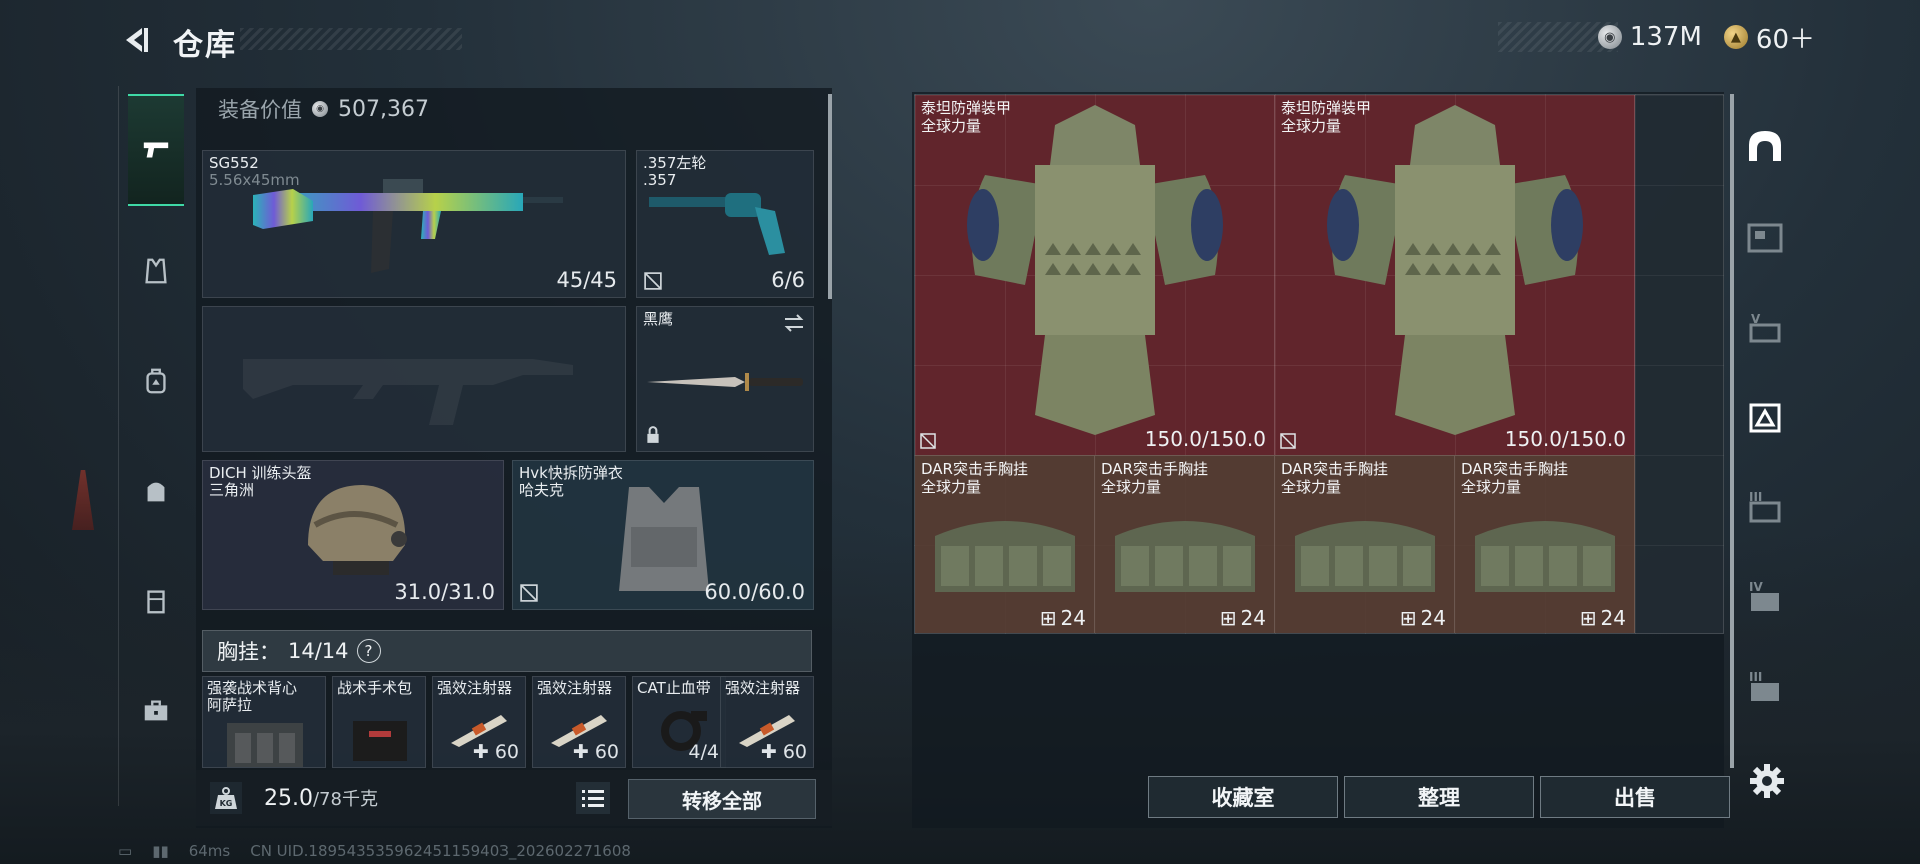  Describe the element at coordinates (542, 490) in the screenshot. I see `body-armor-brand: 哈夫克` at that location.